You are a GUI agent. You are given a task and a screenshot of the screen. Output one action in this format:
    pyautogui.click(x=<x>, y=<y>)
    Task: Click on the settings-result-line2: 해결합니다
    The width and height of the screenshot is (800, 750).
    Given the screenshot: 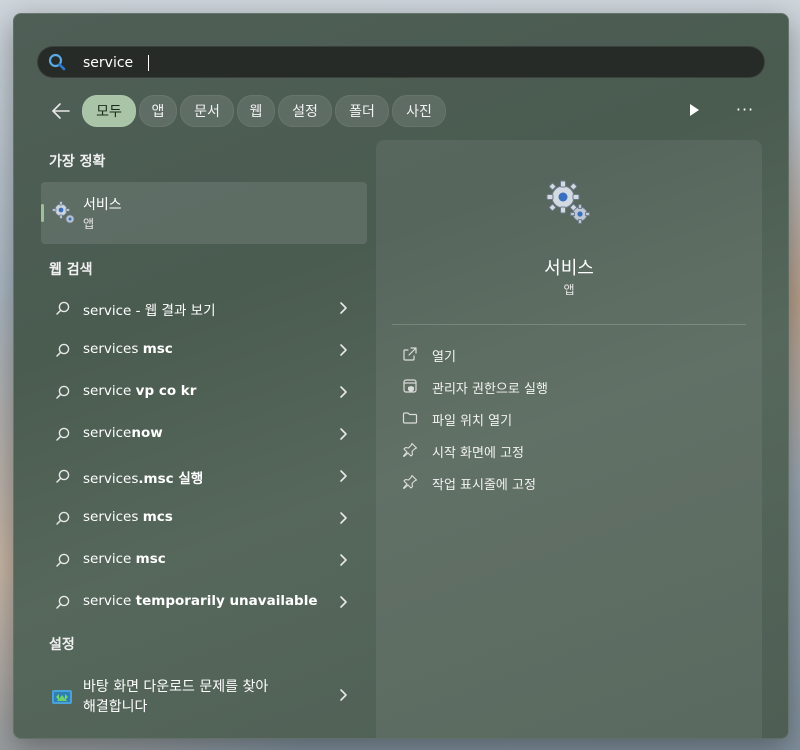 What is the action you would take?
    pyautogui.click(x=115, y=707)
    